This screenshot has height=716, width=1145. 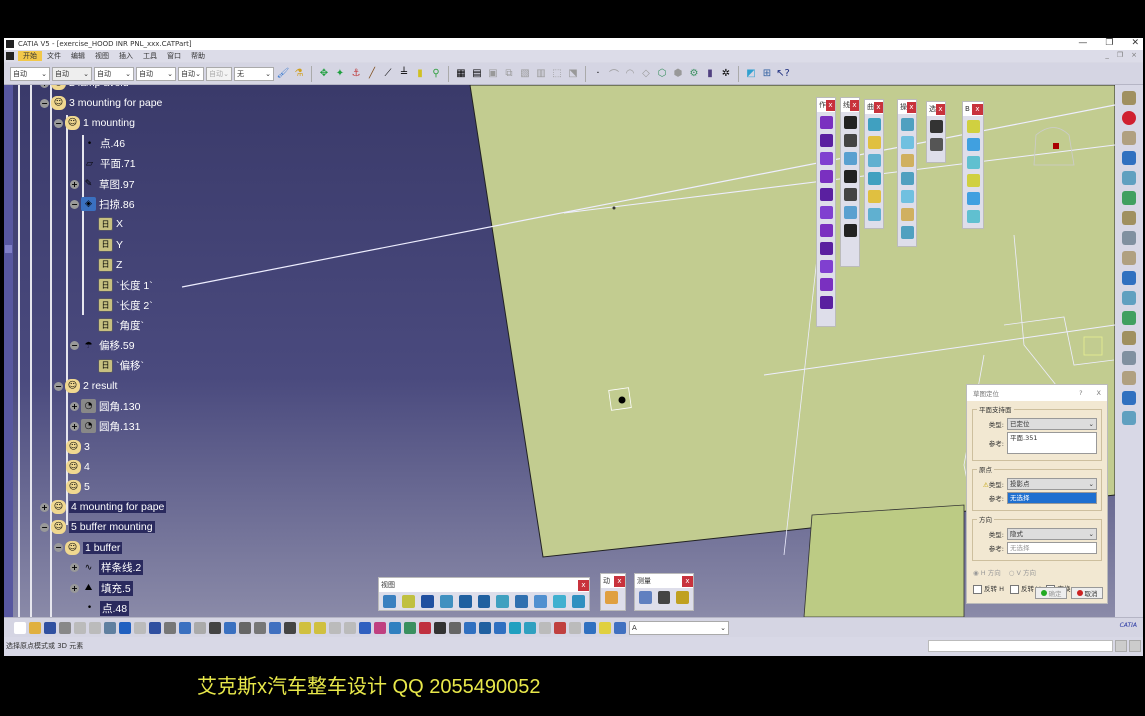 What do you see at coordinates (107, 568) in the screenshot?
I see `tree-node: + ∿ 样条线.2` at bounding box center [107, 568].